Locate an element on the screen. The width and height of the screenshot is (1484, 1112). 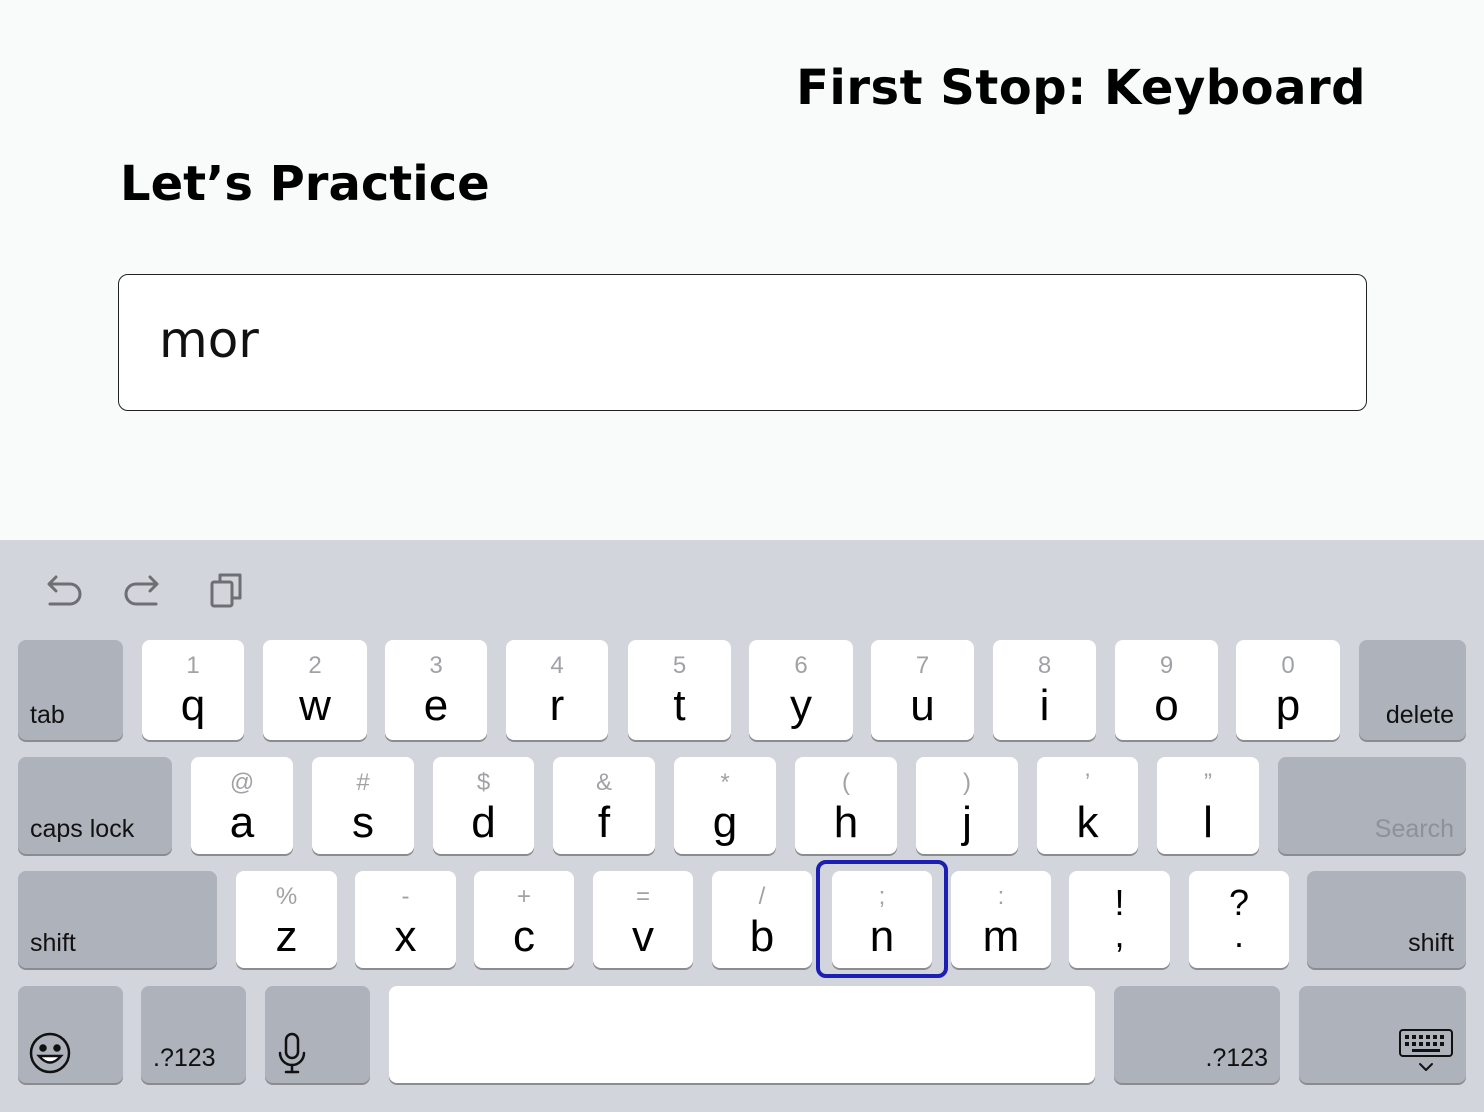
key-hint: ’ is located at coordinates (1087, 782).